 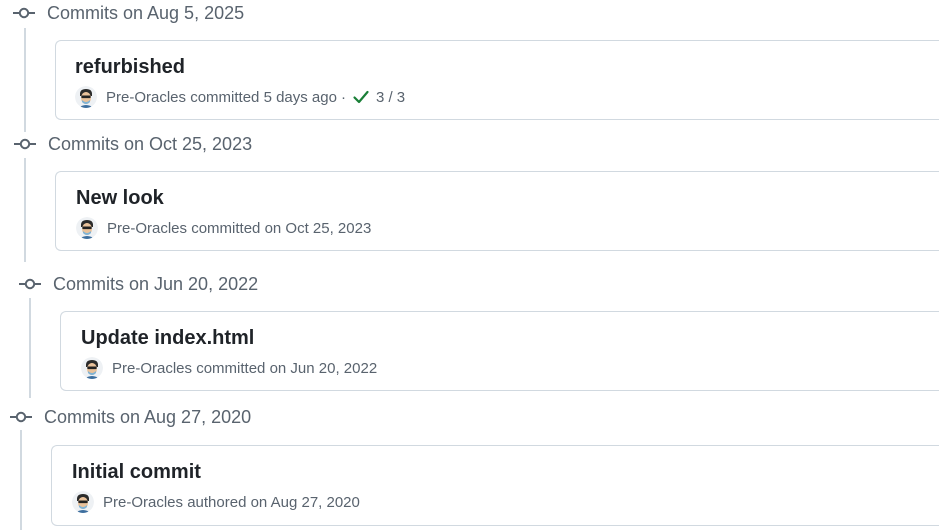 What do you see at coordinates (146, 12) in the screenshot?
I see `group-date-title: Commits on Aug 5, 2025` at bounding box center [146, 12].